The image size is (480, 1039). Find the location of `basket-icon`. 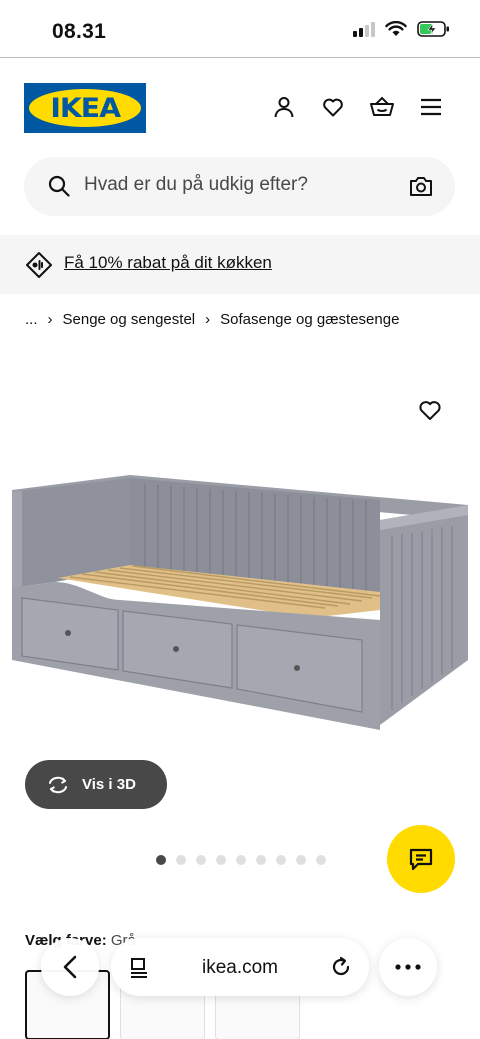

basket-icon is located at coordinates (382, 107).